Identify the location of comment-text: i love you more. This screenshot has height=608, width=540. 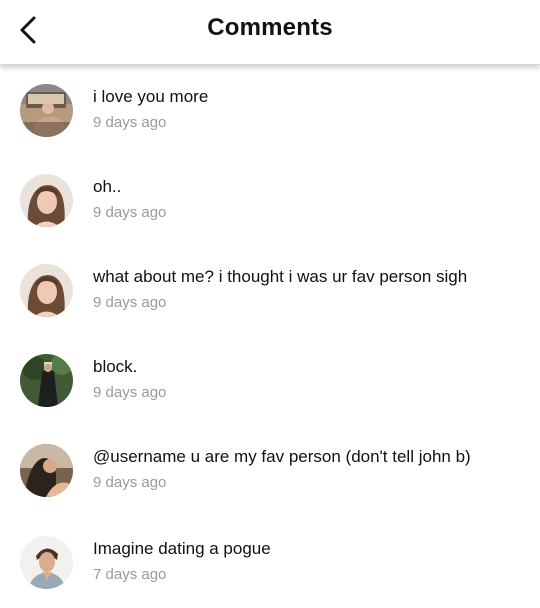
(151, 96).